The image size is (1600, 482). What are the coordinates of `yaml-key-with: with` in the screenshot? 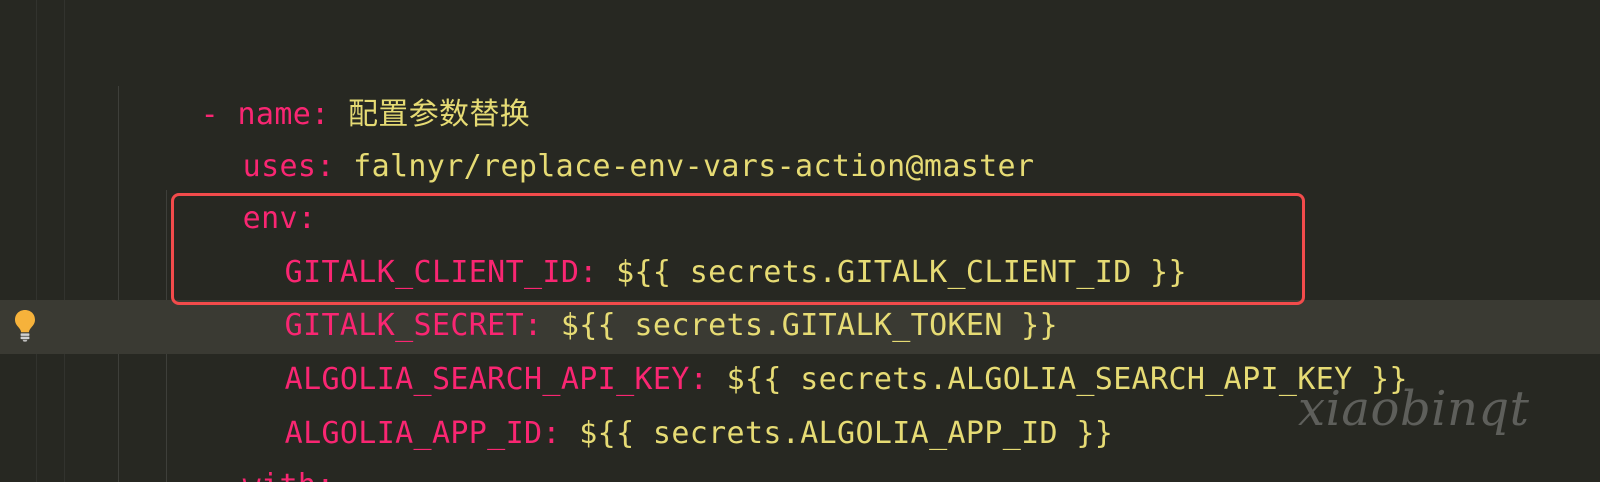 It's located at (280, 475).